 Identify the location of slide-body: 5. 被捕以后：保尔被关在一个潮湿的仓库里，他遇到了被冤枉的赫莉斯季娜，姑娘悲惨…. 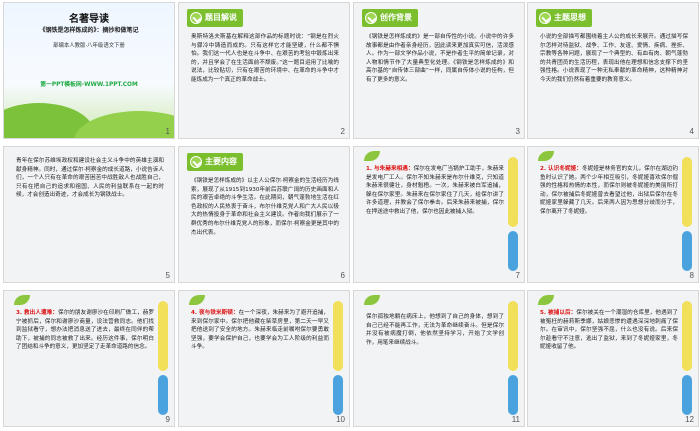
(609, 330).